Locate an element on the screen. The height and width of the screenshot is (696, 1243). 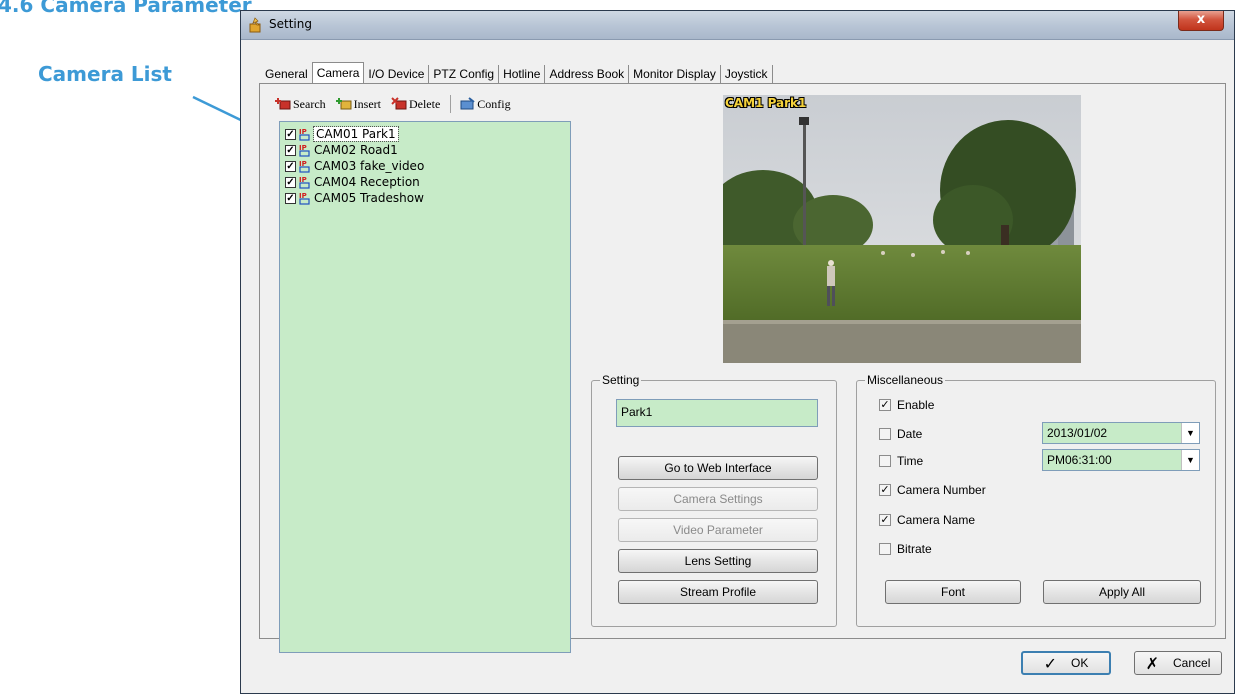
checkmark-icon: ✓ is located at coordinates (1050, 663).